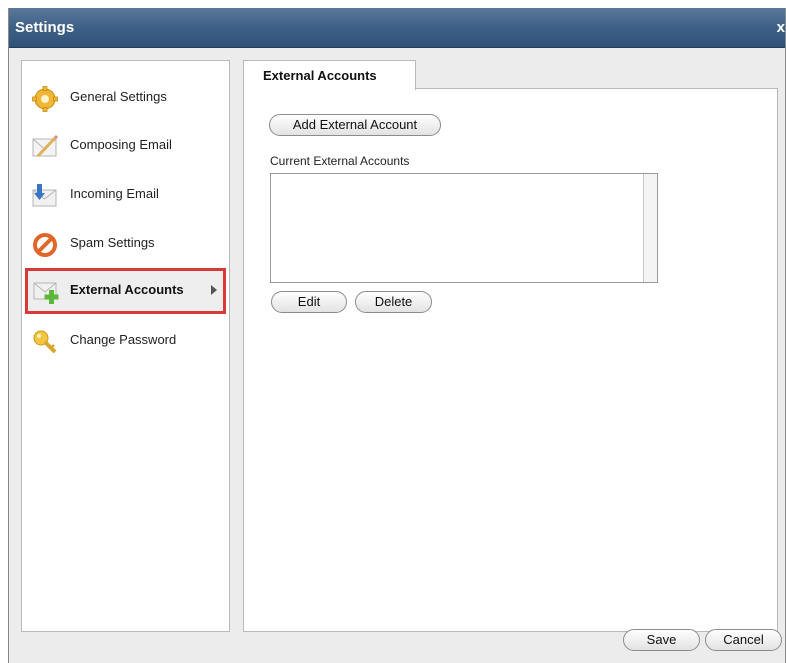 Image resolution: width=786 pixels, height=663 pixels. What do you see at coordinates (45, 147) in the screenshot?
I see `compose-icon` at bounding box center [45, 147].